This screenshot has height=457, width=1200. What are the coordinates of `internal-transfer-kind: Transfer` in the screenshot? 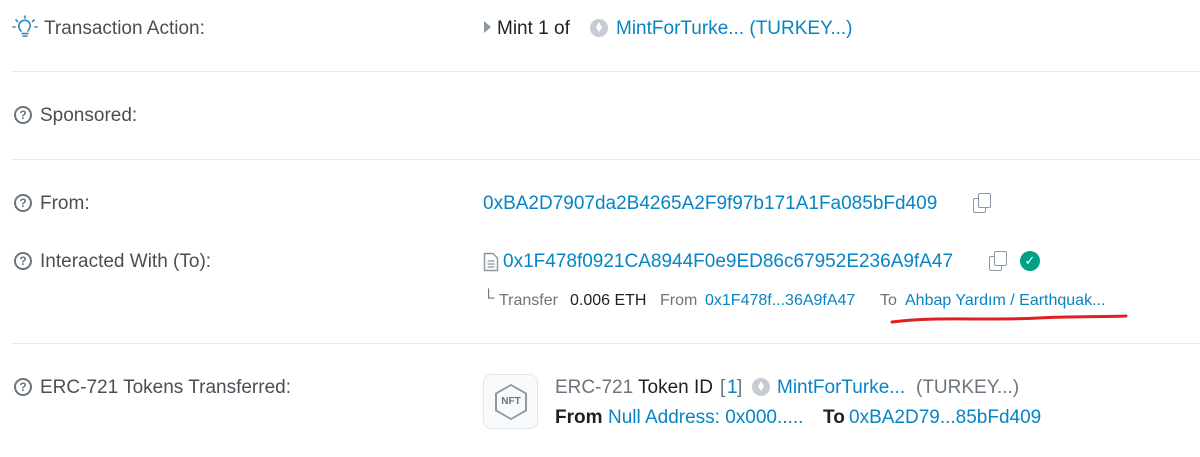 It's located at (528, 300).